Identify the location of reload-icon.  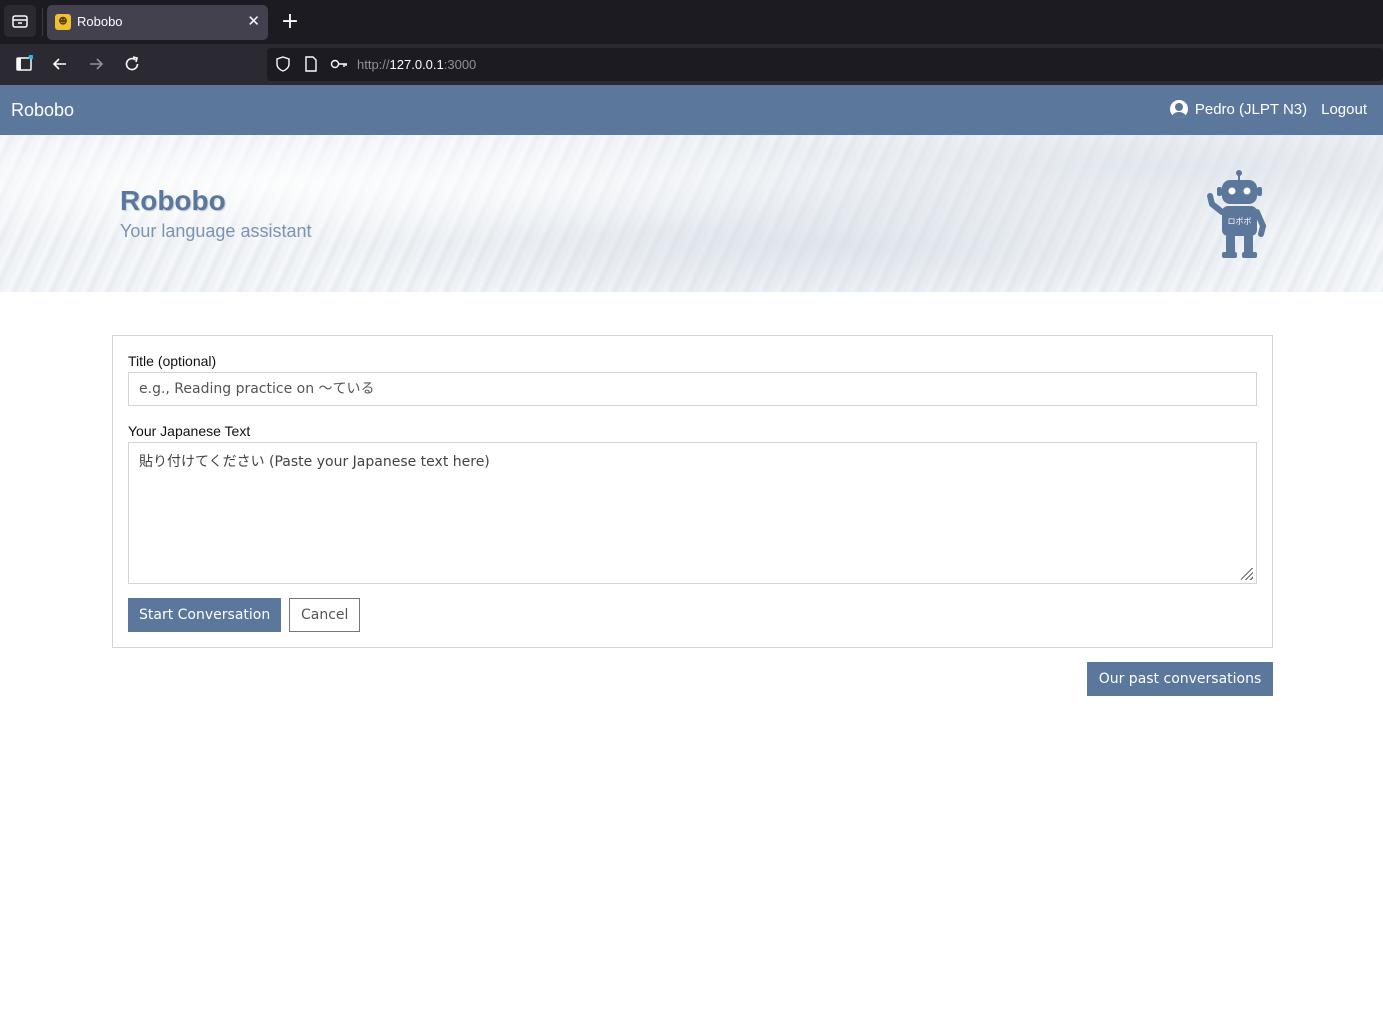
(132, 64).